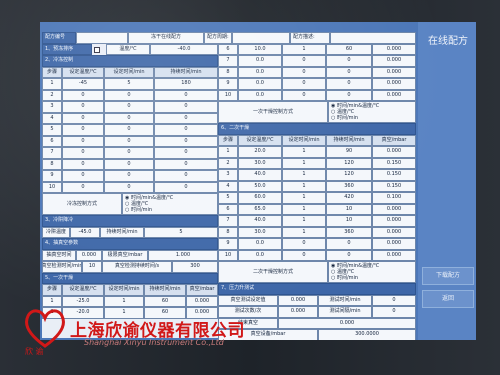 The height and width of the screenshot is (375, 500). Describe the element at coordinates (83, 84) in the screenshot. I see `freeze-cell: -45` at that location.